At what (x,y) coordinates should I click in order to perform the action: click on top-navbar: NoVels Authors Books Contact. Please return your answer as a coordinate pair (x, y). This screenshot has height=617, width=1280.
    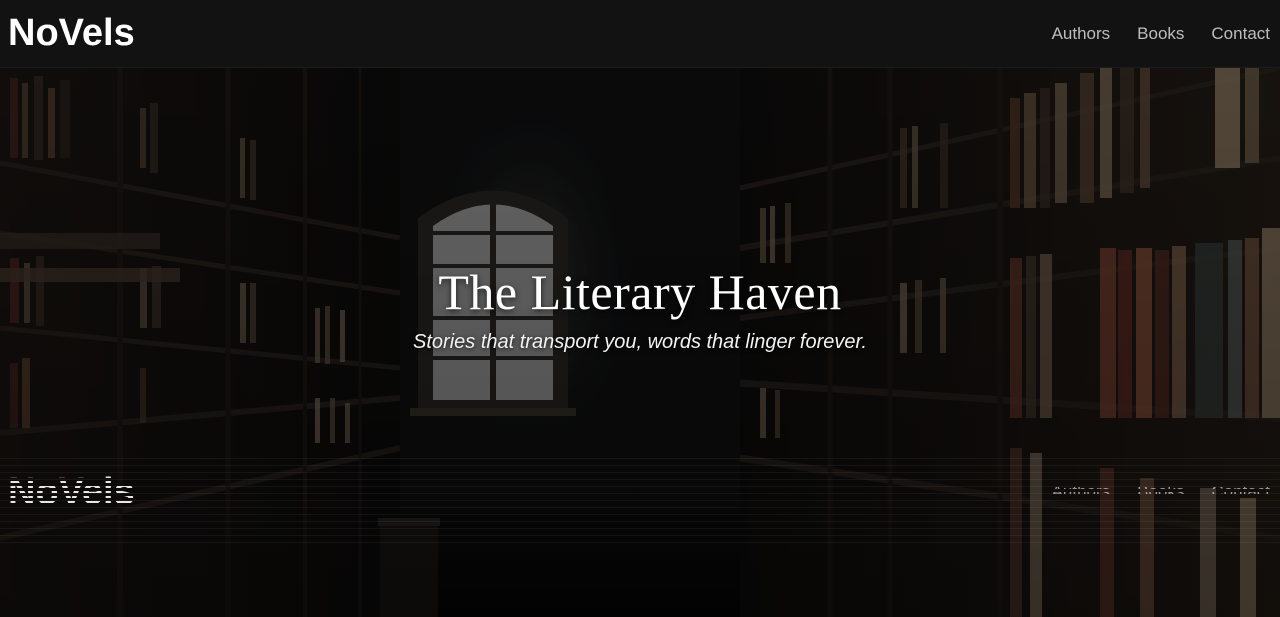
    Looking at the image, I should click on (640, 34).